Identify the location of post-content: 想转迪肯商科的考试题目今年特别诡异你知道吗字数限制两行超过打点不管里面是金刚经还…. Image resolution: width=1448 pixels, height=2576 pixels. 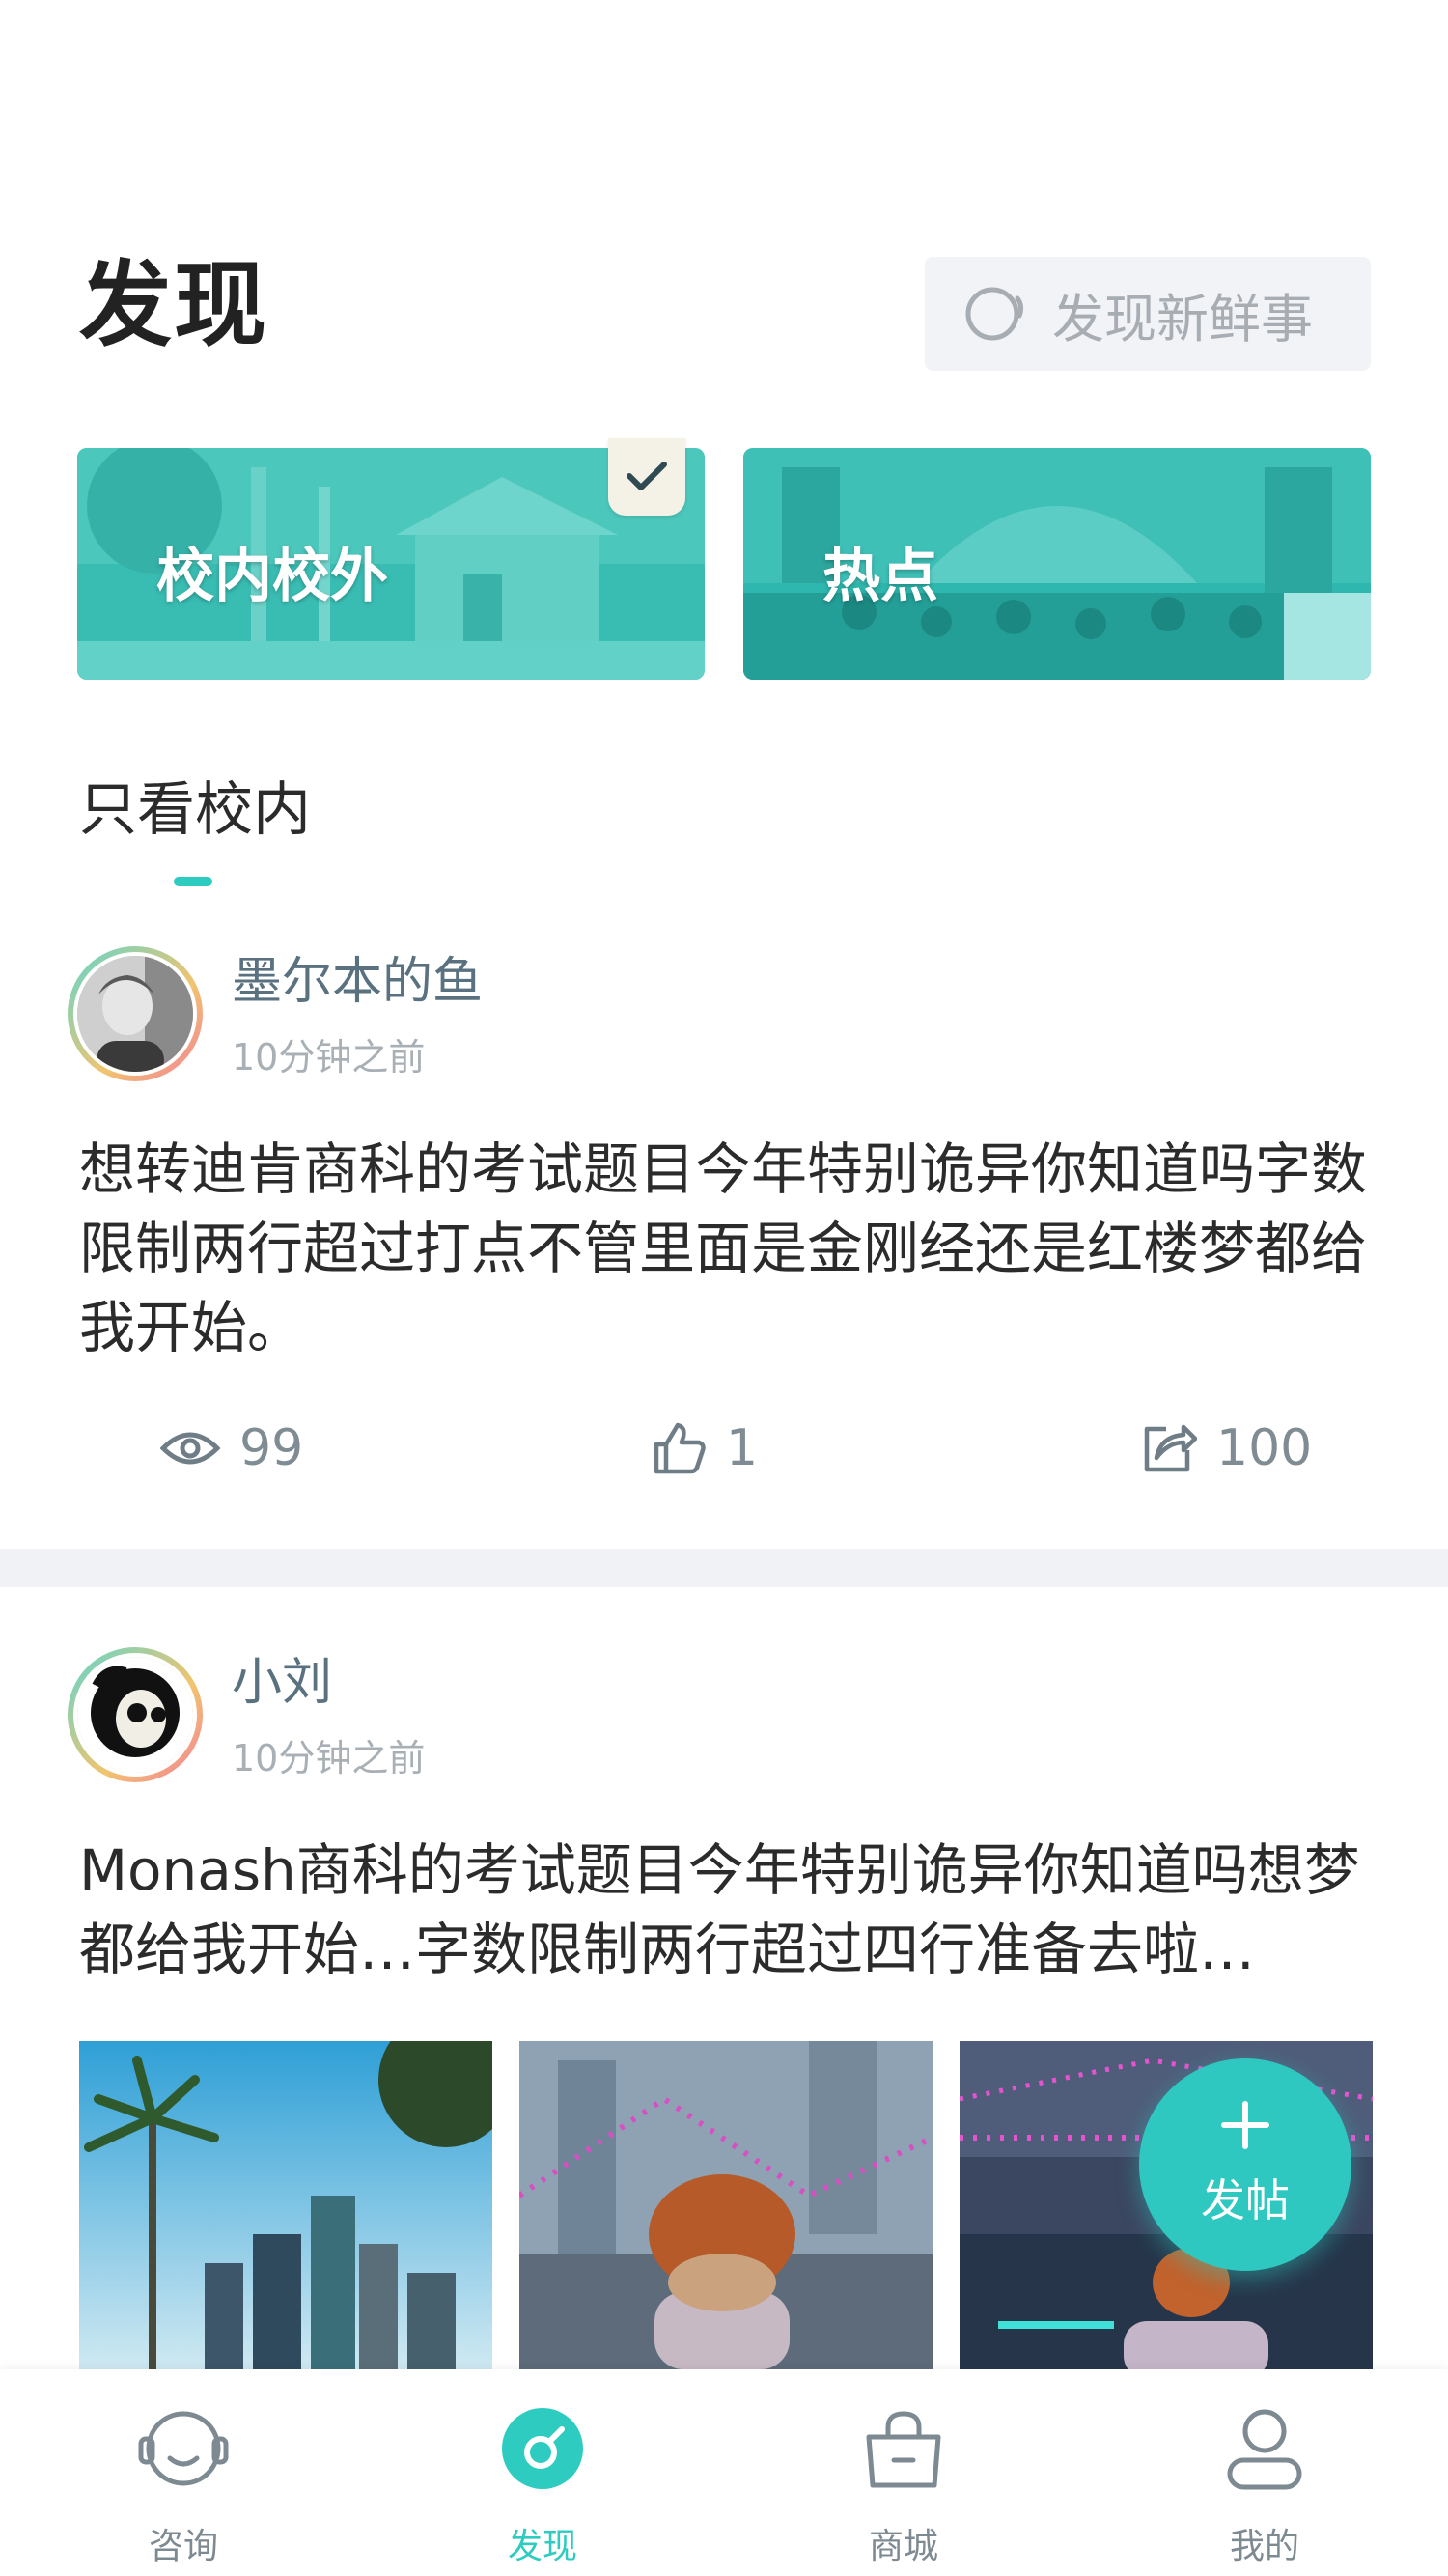
(726, 1249).